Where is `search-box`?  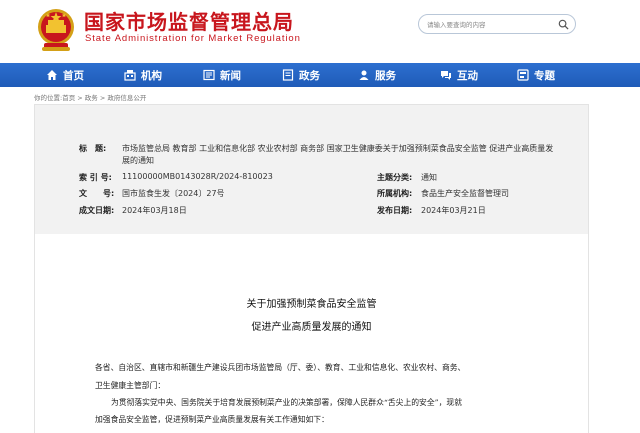
search-box is located at coordinates (497, 24).